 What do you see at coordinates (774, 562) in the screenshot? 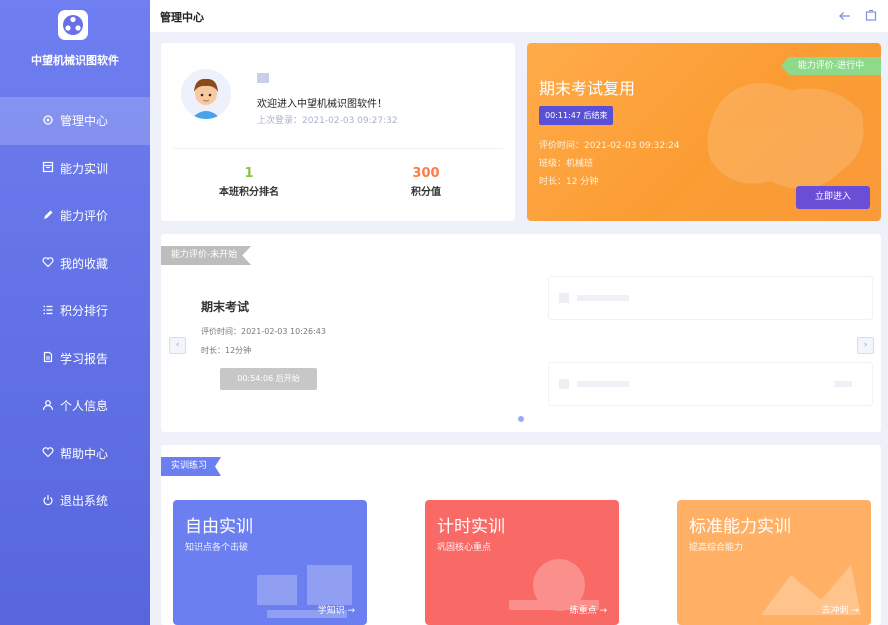
I see `standard-training-card: 标准能力实训 提高综合能力 去冲刺 →` at bounding box center [774, 562].